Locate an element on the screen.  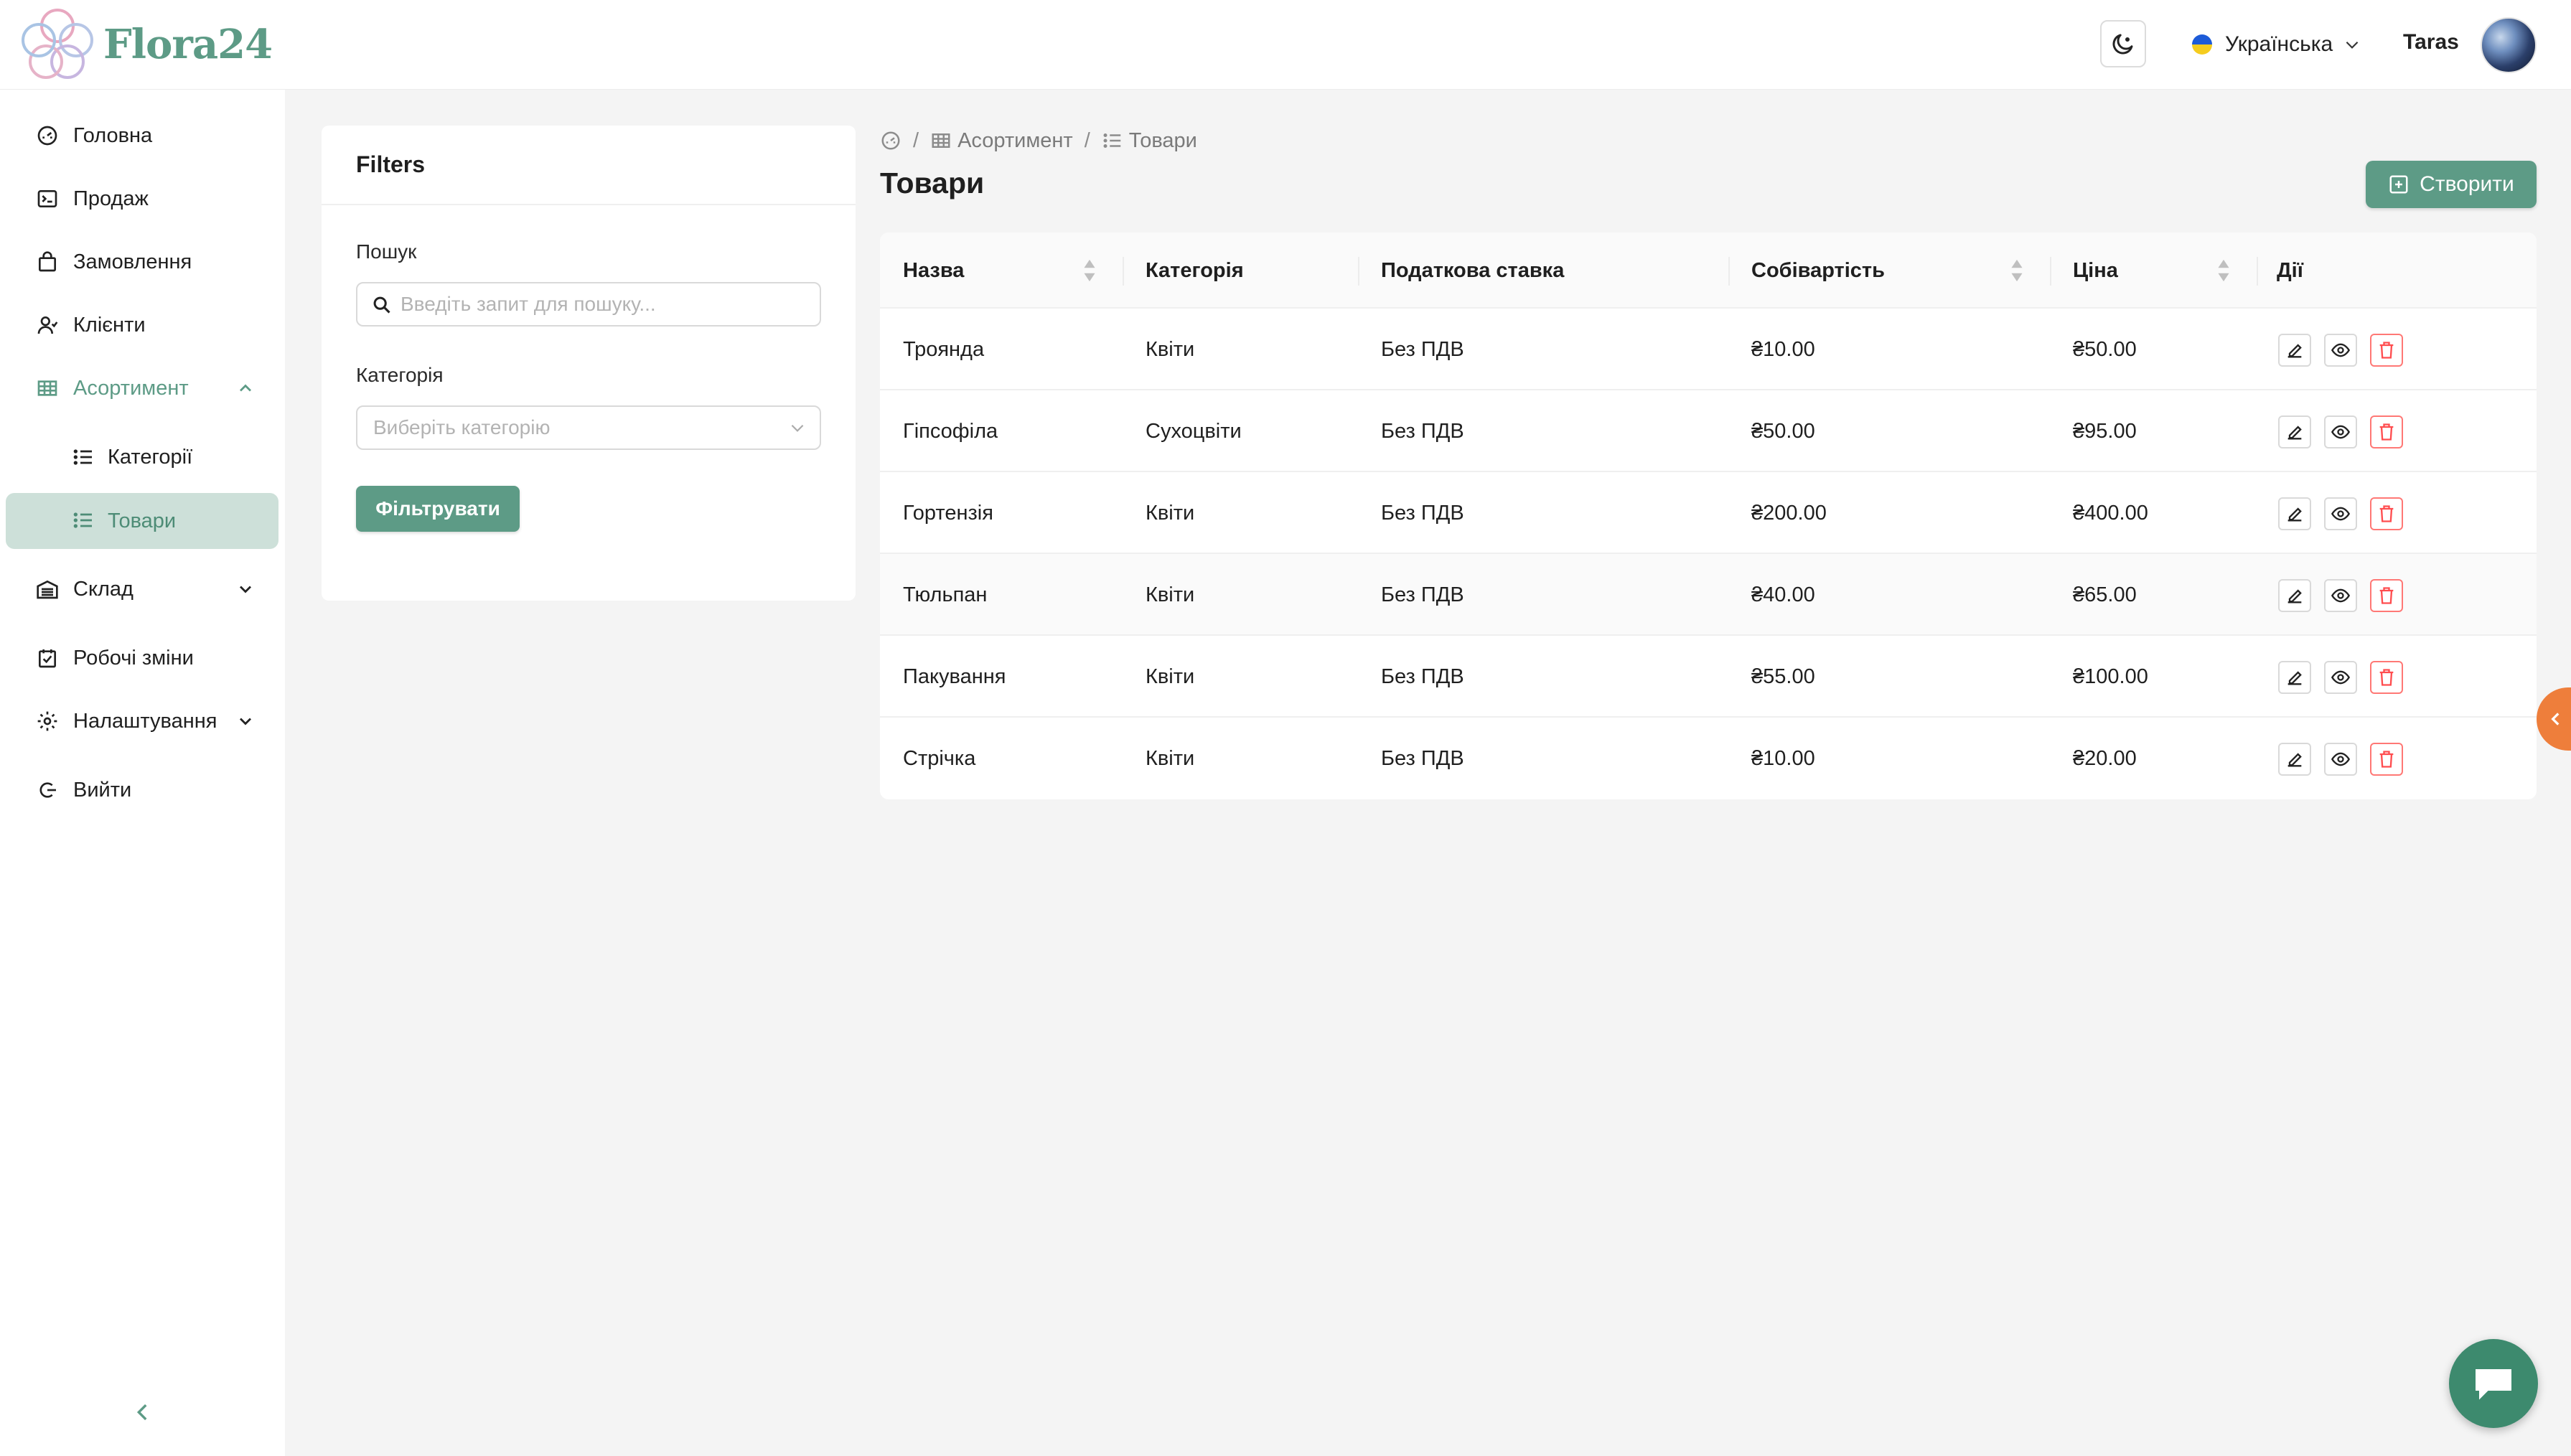
app-logo: Flora24 is located at coordinates (146, 44).